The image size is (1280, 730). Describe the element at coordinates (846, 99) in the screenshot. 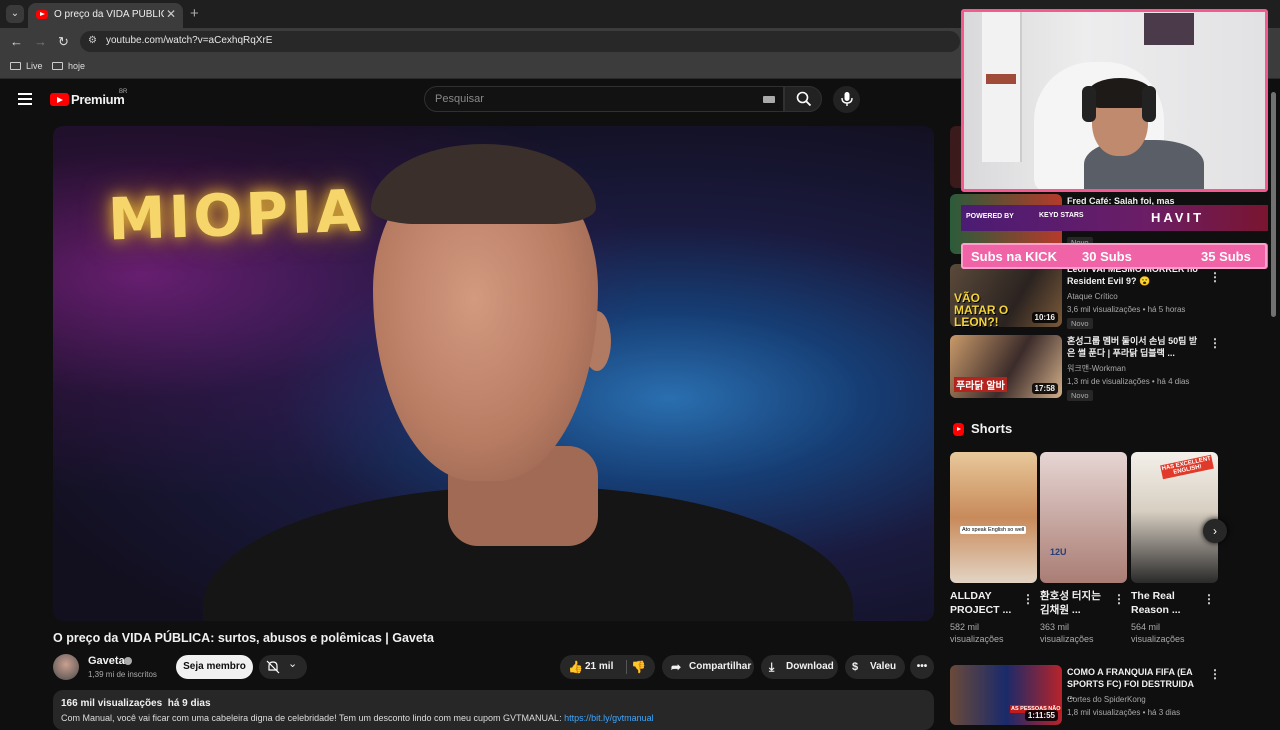

I see `voice-search-button` at that location.